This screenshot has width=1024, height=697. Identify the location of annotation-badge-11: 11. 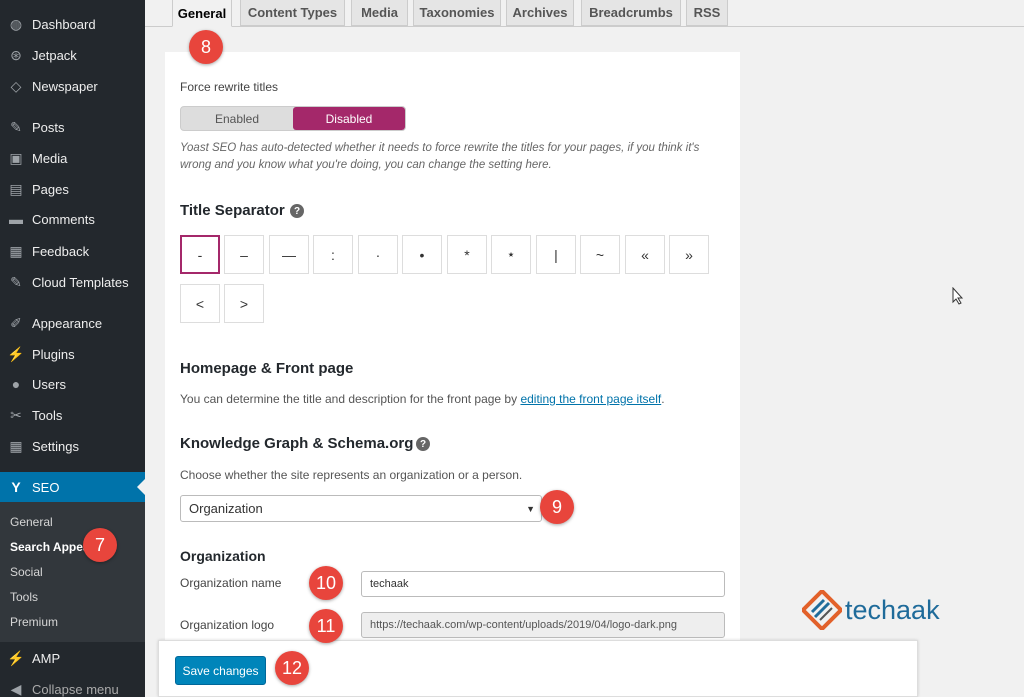
(326, 626).